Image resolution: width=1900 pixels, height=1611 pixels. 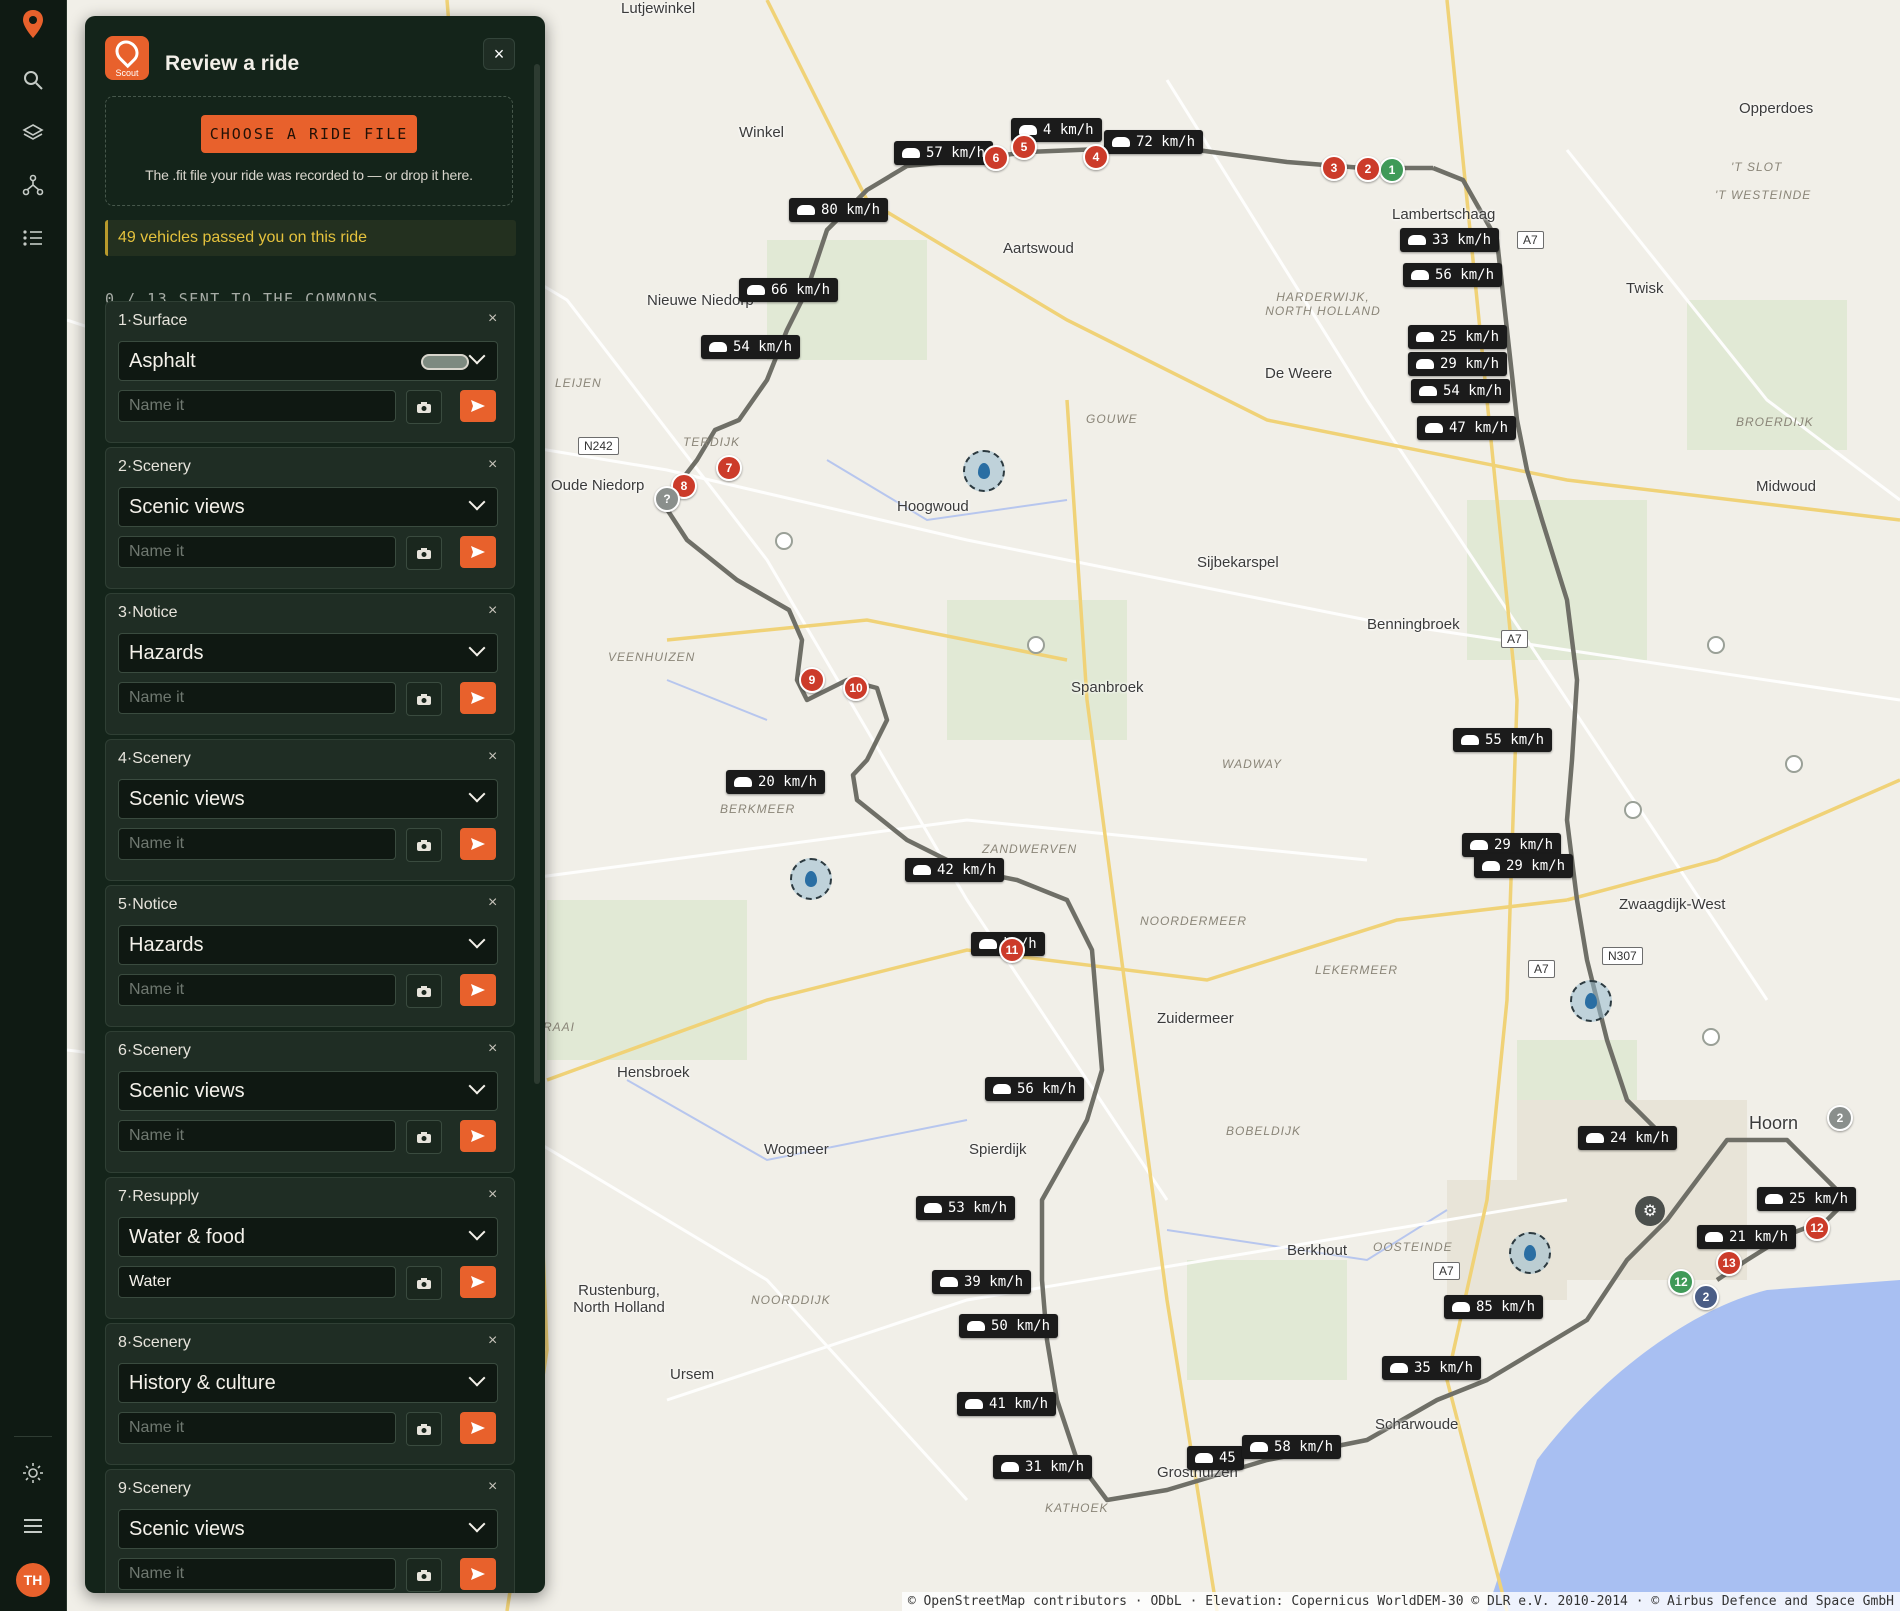 I want to click on speed-label: 53 km/h, so click(x=966, y=1208).